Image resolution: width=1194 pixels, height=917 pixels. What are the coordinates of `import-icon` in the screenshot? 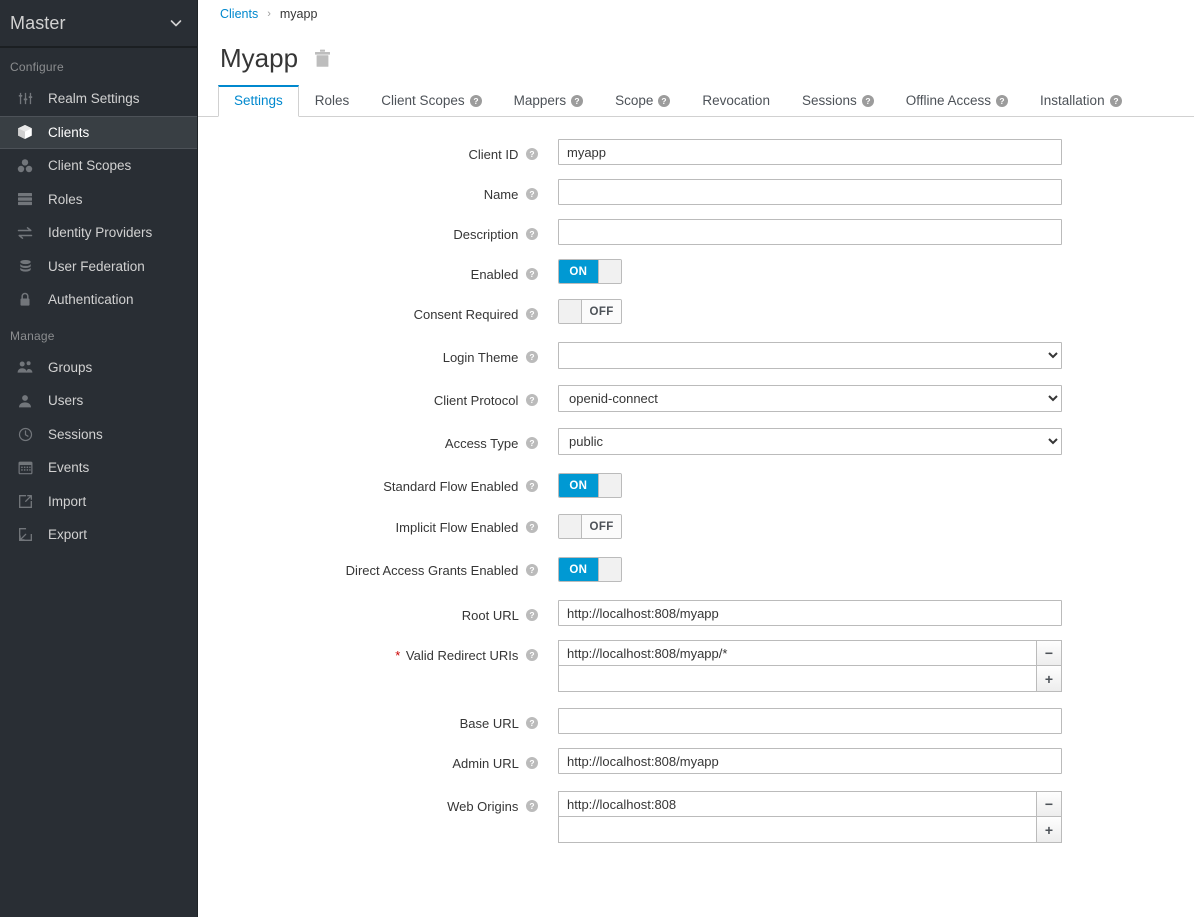 It's located at (25, 501).